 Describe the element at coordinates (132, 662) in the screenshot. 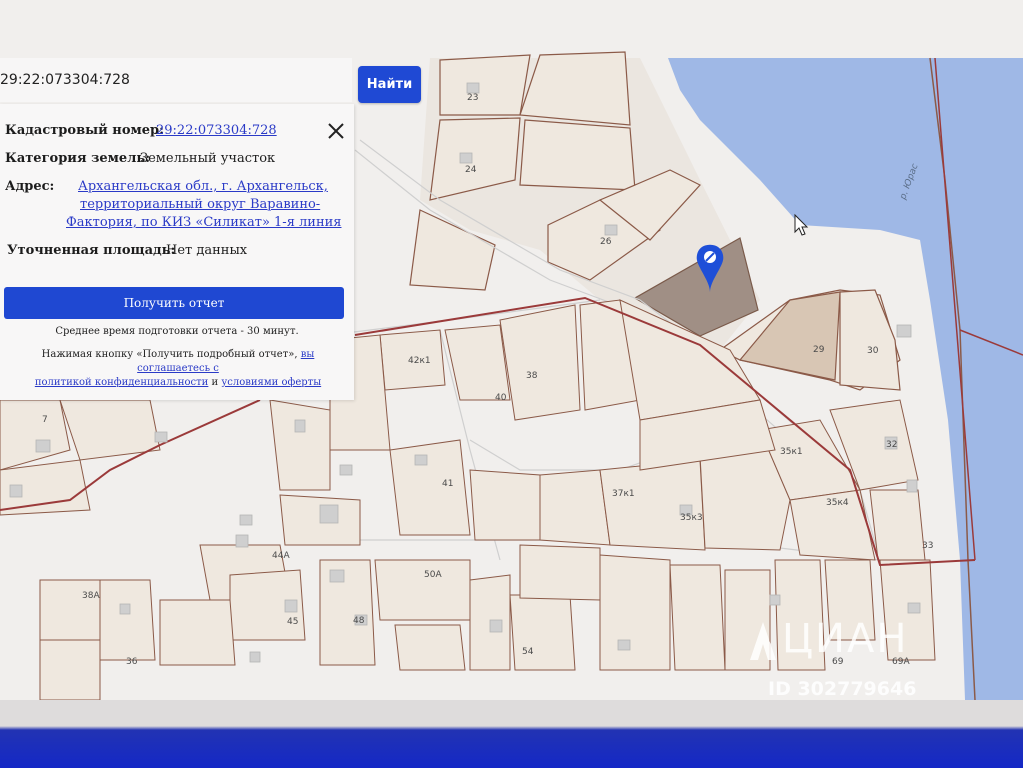

I see `plot-label: 36` at that location.